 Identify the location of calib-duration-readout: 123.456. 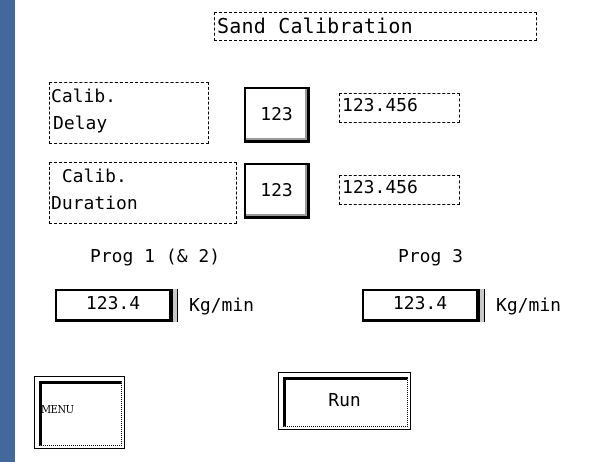
(399, 190).